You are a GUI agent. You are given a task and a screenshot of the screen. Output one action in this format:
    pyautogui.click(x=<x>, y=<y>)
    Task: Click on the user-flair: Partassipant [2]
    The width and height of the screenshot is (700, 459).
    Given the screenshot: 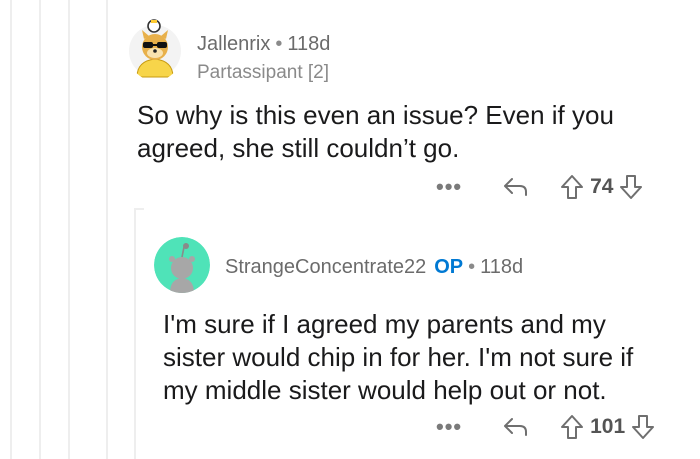 What is the action you would take?
    pyautogui.click(x=263, y=72)
    